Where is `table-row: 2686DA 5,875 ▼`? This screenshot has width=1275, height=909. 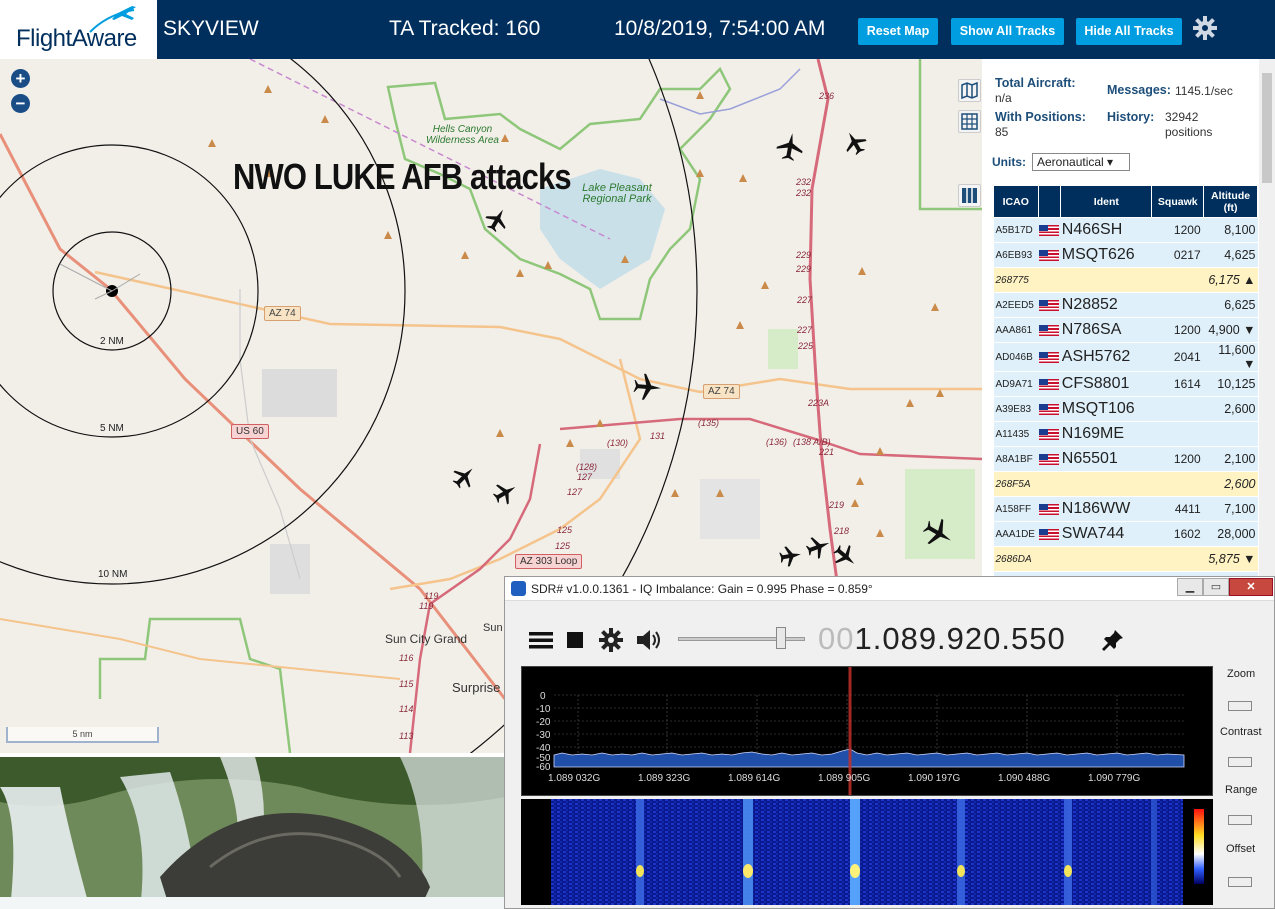 table-row: 2686DA 5,875 ▼ is located at coordinates (1125, 559).